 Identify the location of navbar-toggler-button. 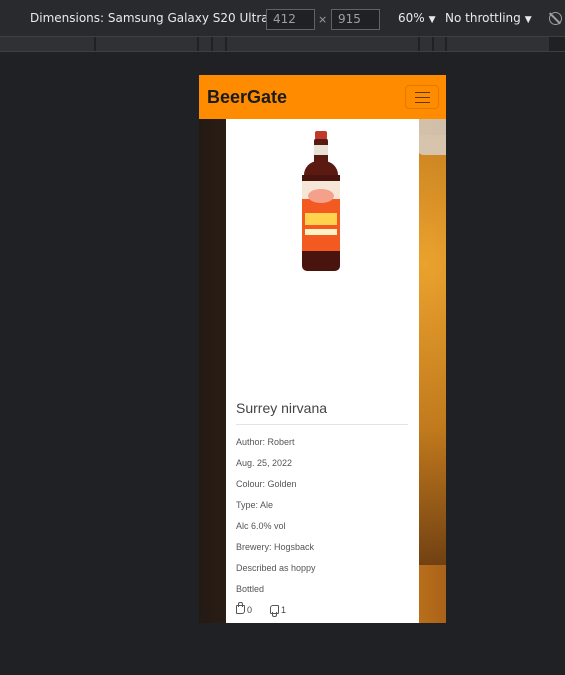
(422, 97).